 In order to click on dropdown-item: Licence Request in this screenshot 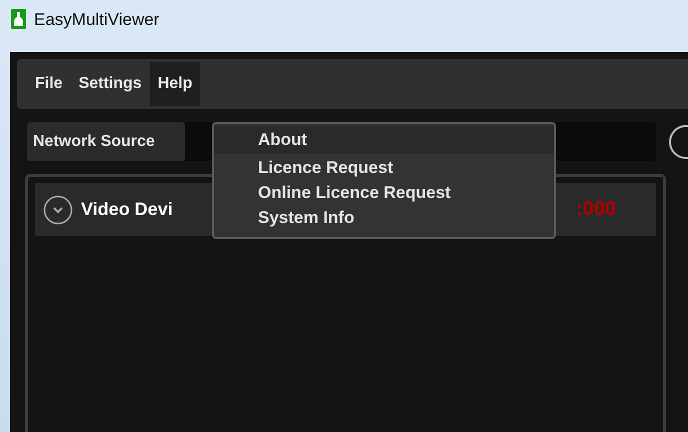, I will do `click(384, 166)`.